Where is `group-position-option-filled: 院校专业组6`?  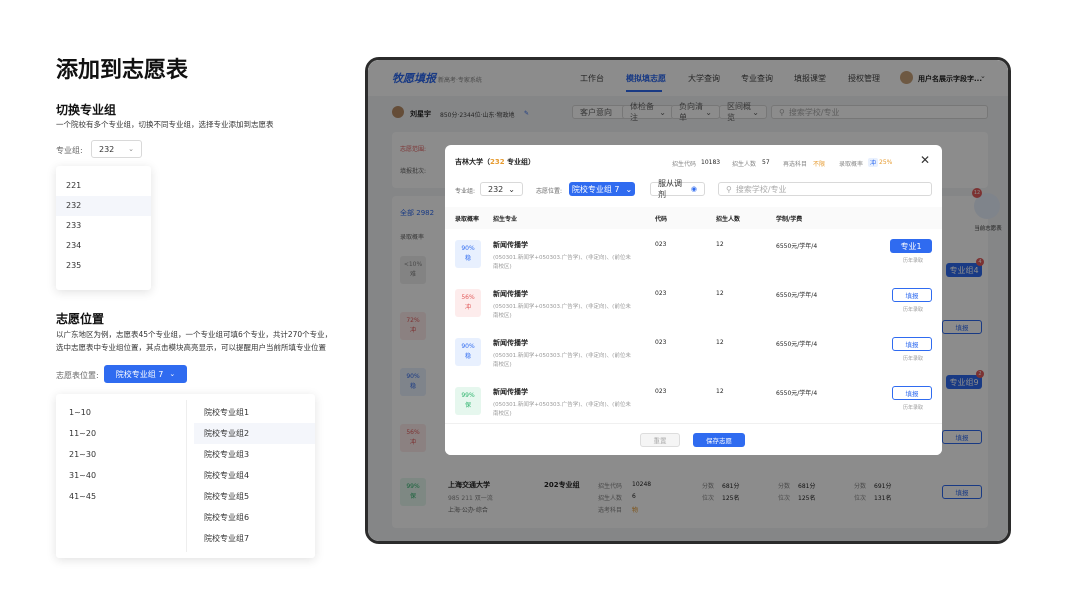 group-position-option-filled: 院校专业组6 is located at coordinates (254, 517).